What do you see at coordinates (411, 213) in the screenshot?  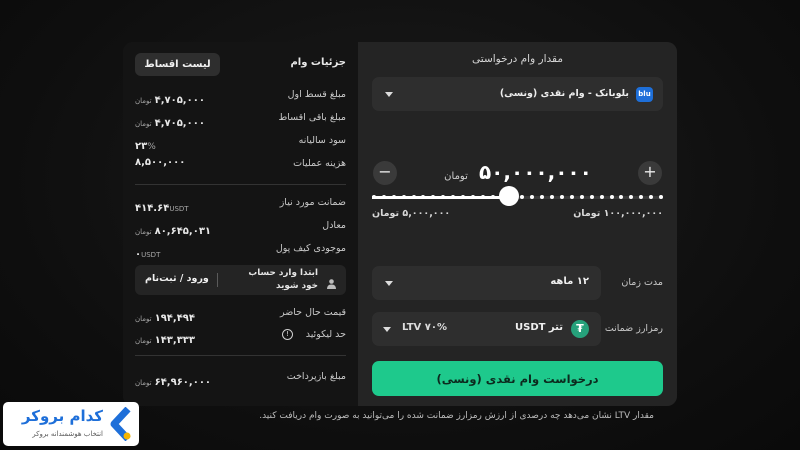 I see `slider-min-label: ۵,۰۰۰,۰۰۰ تومان` at bounding box center [411, 213].